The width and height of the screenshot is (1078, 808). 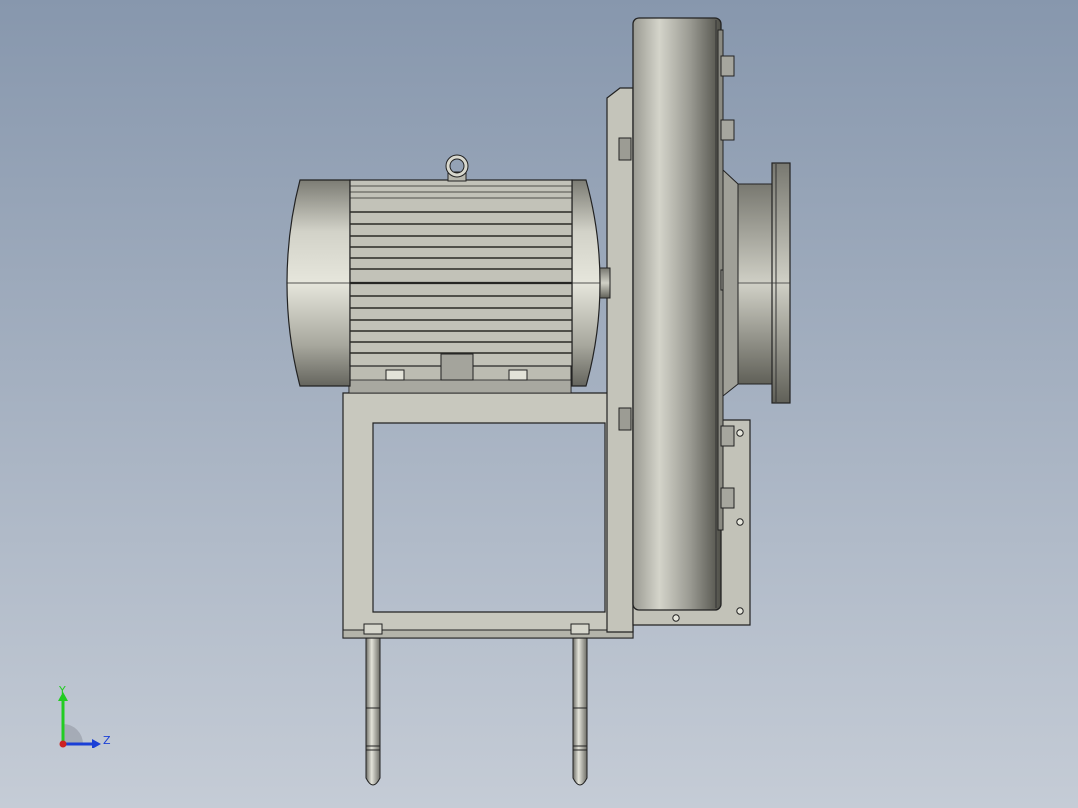 What do you see at coordinates (620, 360) in the screenshot?
I see `vertical-support-plate` at bounding box center [620, 360].